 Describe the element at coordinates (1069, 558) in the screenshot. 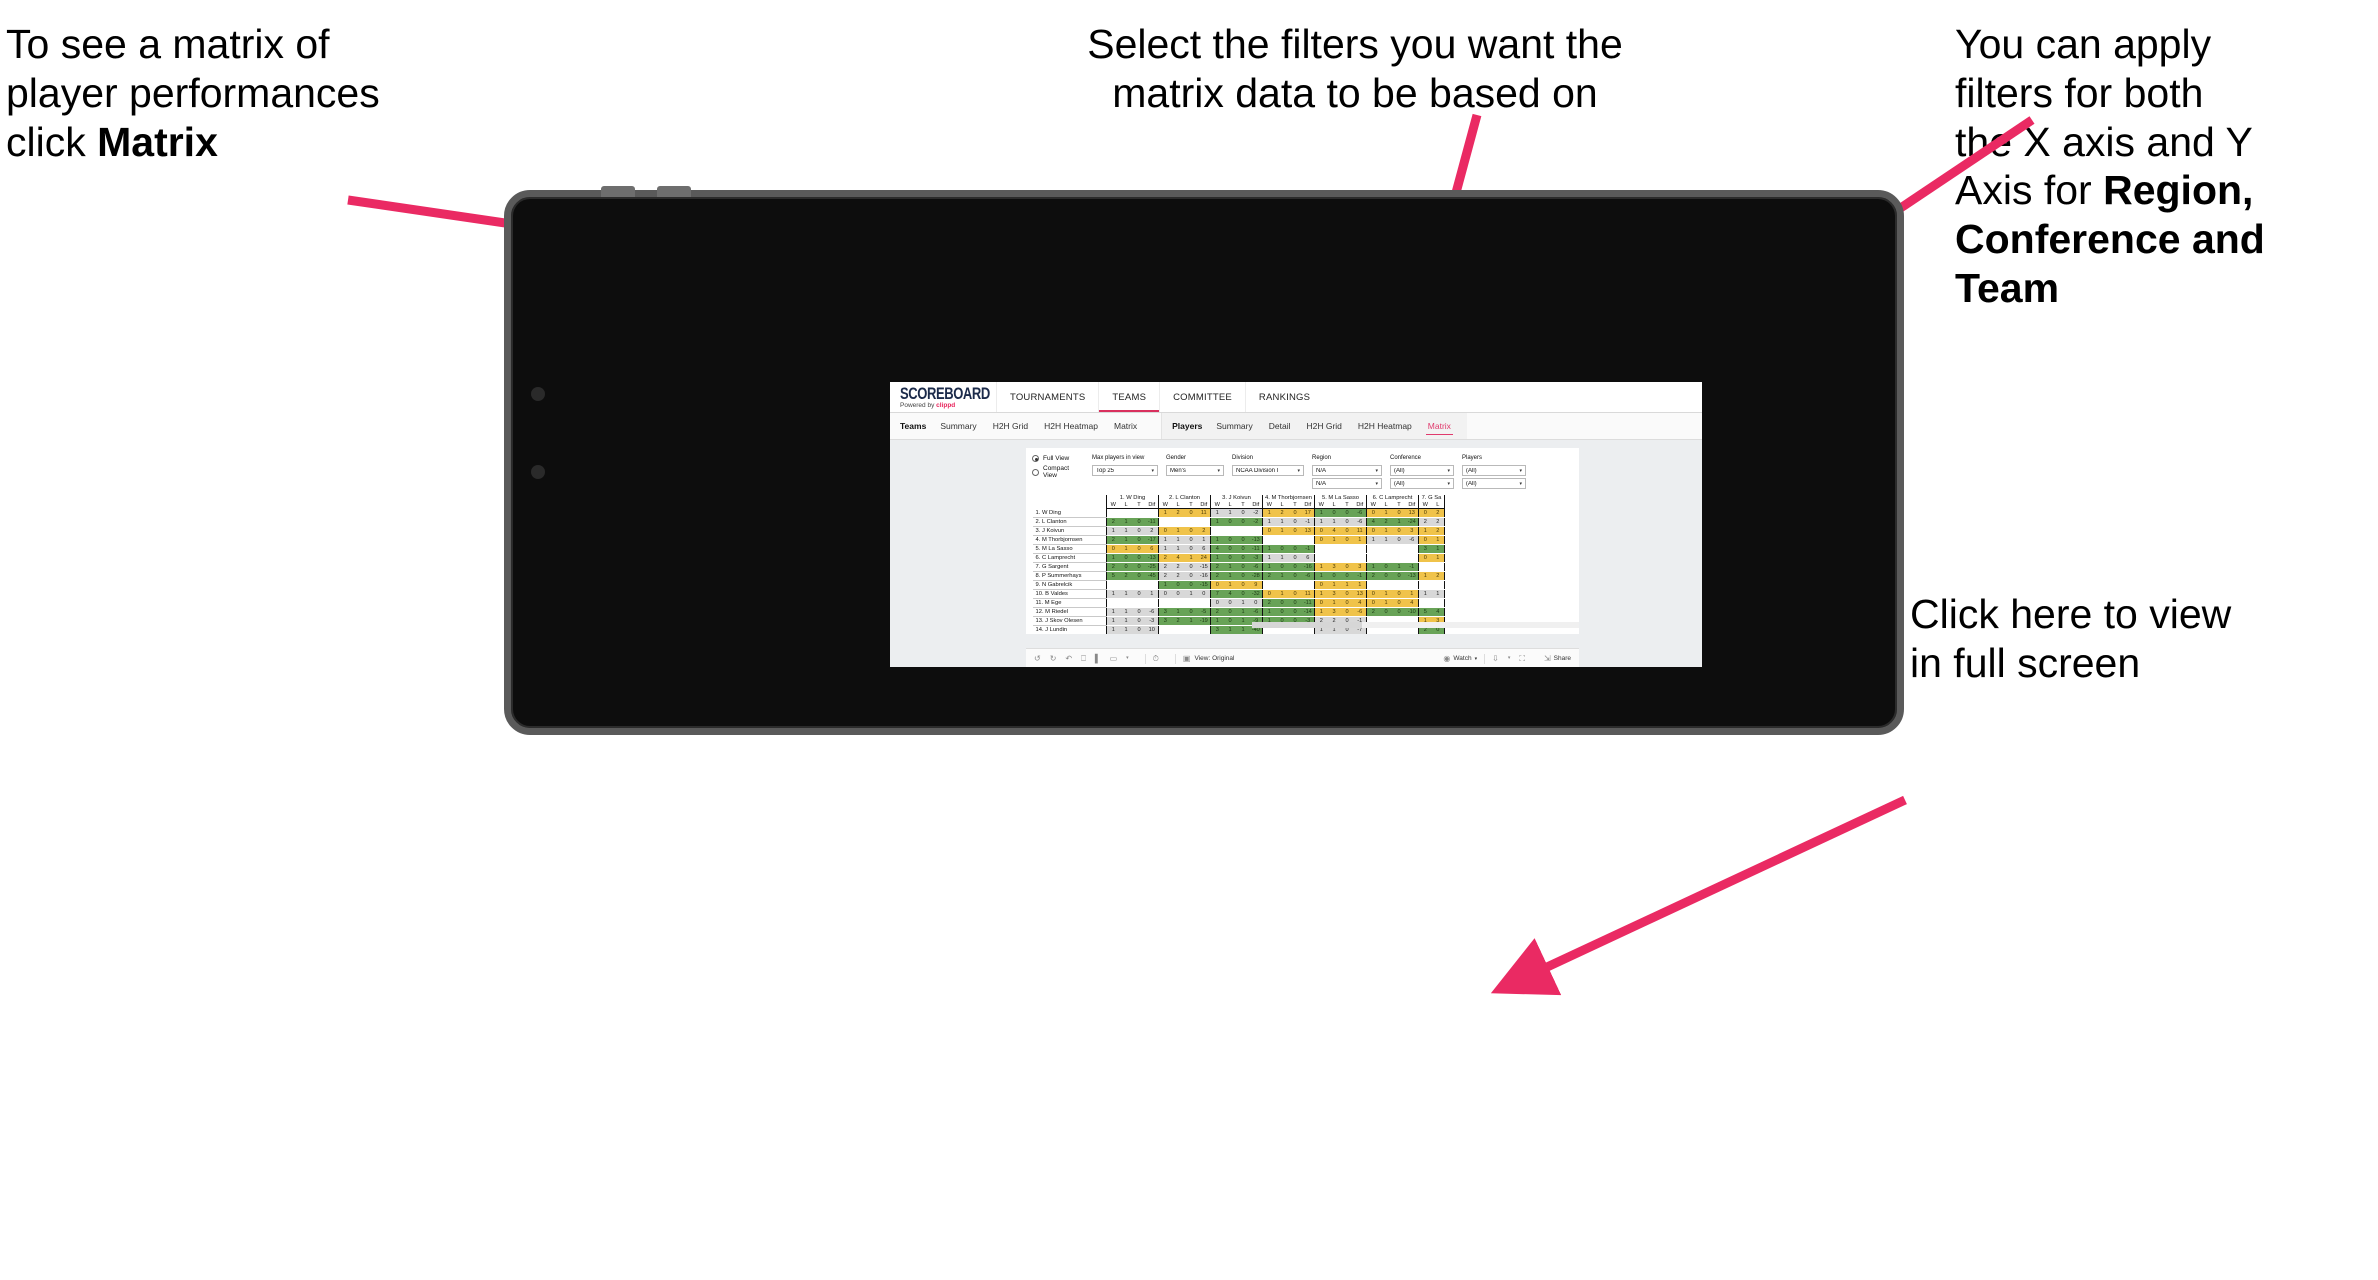

I see `matrix-row-label: 6. C Lamprecht` at that location.